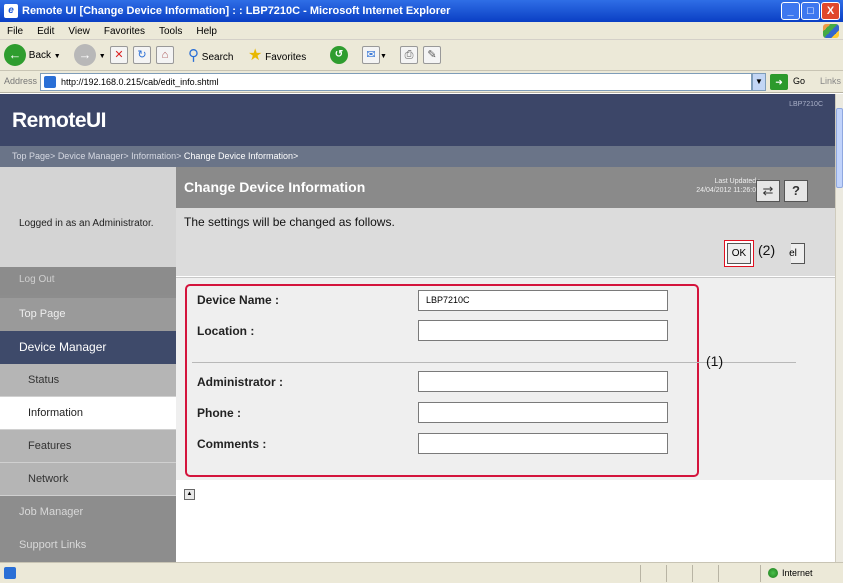 The width and height of the screenshot is (843, 583). Describe the element at coordinates (79, 32) in the screenshot. I see `menu-view: View` at that location.